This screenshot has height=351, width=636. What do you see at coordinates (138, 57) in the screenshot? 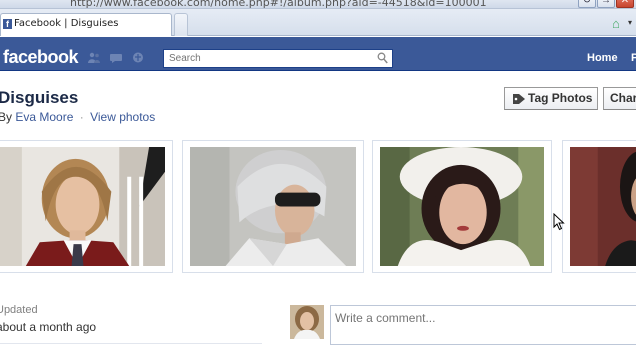
I see `notifications-icon` at bounding box center [138, 57].